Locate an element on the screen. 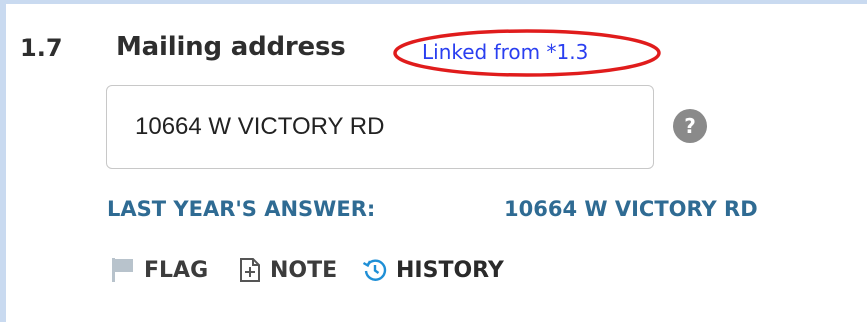  flag-button: FLAG is located at coordinates (159, 270).